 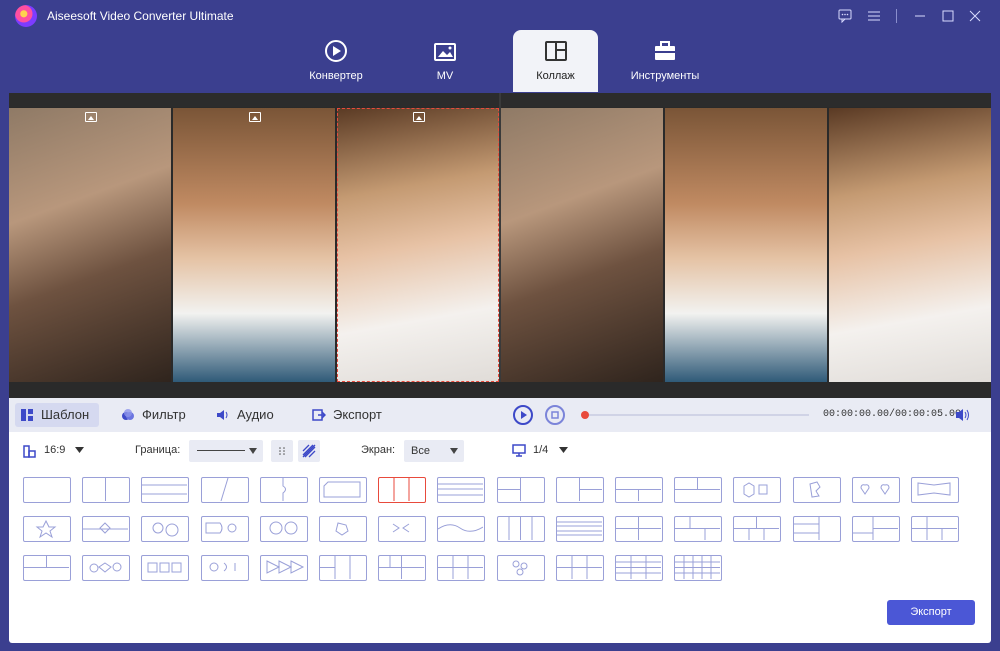 What do you see at coordinates (158, 450) in the screenshot?
I see `border-label: Граница:` at bounding box center [158, 450].